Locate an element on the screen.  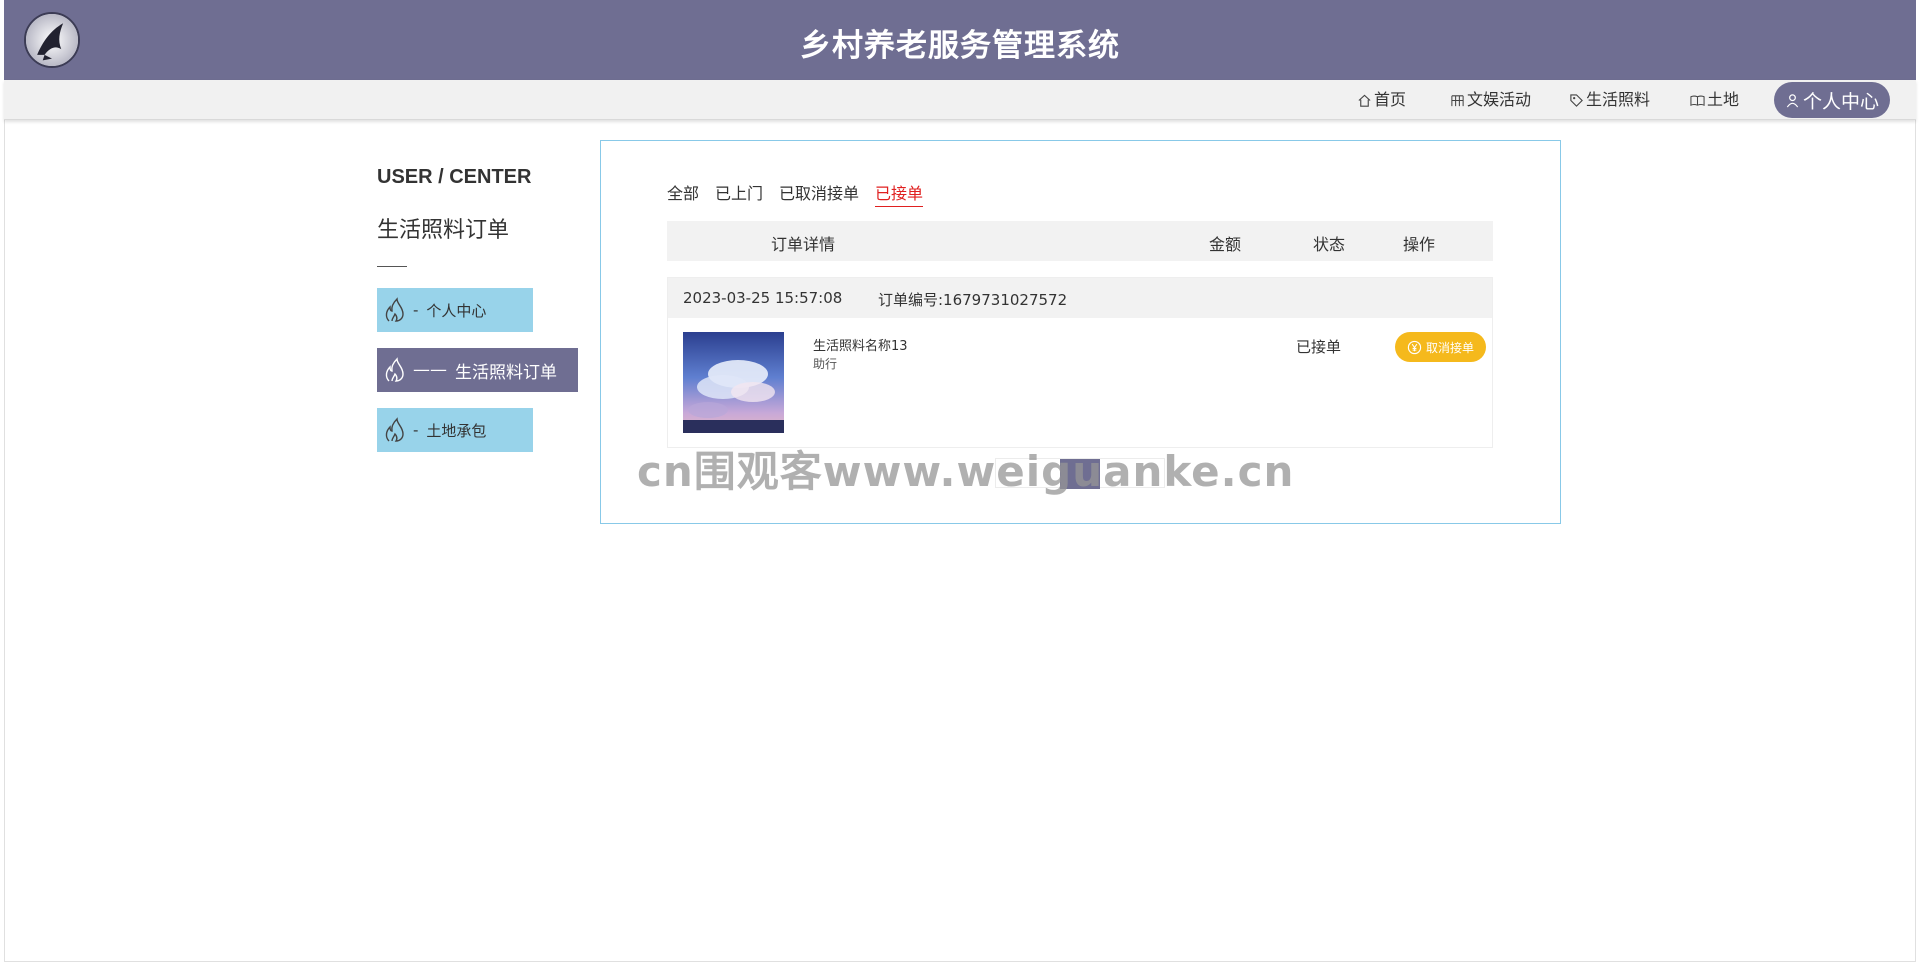
sidebar-divider is located at coordinates (392, 266).